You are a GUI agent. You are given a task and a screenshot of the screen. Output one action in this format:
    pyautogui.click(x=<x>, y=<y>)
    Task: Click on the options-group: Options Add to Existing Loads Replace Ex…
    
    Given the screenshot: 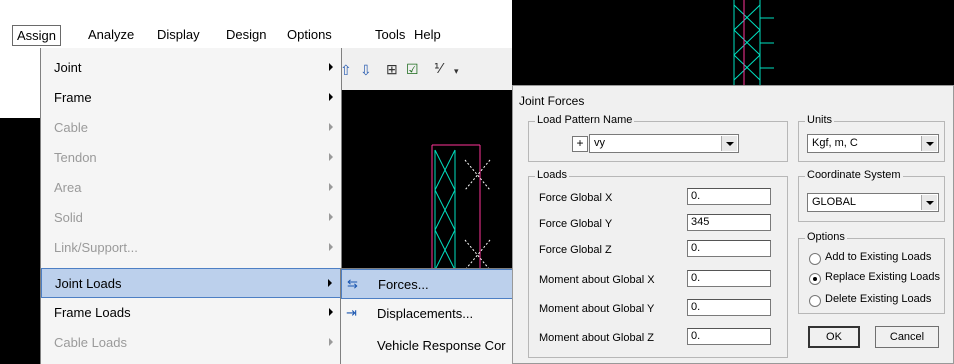 What is the action you would take?
    pyautogui.click(x=871, y=272)
    